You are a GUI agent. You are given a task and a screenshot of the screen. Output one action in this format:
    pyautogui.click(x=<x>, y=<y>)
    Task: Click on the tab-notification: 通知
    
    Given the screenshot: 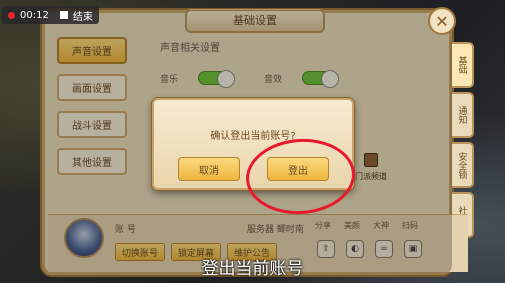 What is the action you would take?
    pyautogui.click(x=462, y=115)
    